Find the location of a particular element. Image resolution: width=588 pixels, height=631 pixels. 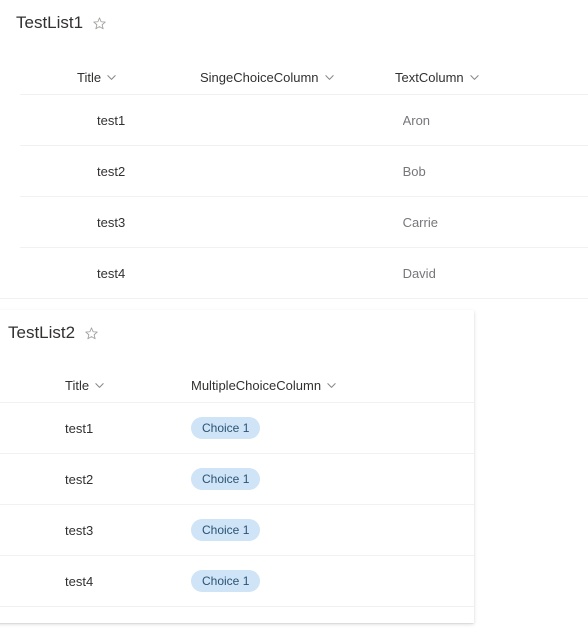

column-header-multiplechoicecolumn: MultipleChoiceColumn is located at coordinates (321, 385).